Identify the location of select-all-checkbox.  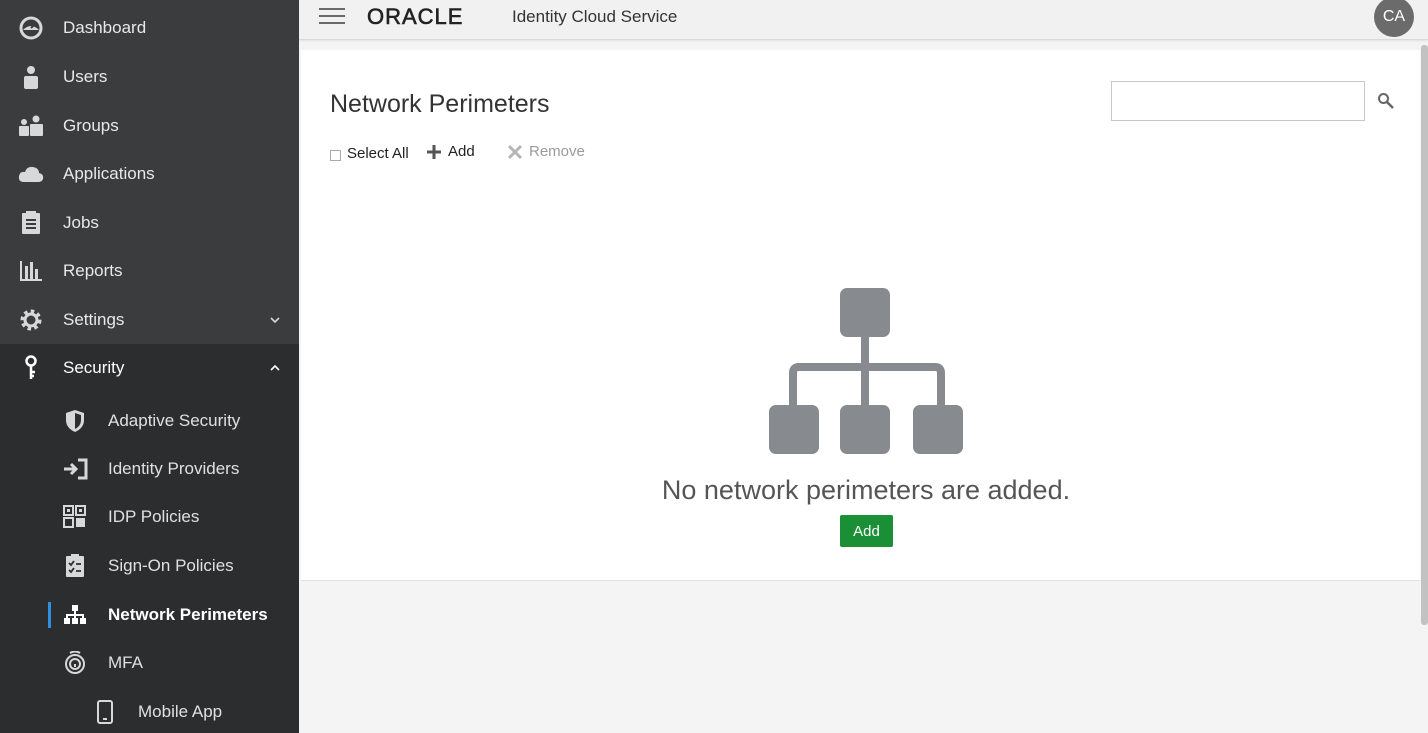
(335, 155).